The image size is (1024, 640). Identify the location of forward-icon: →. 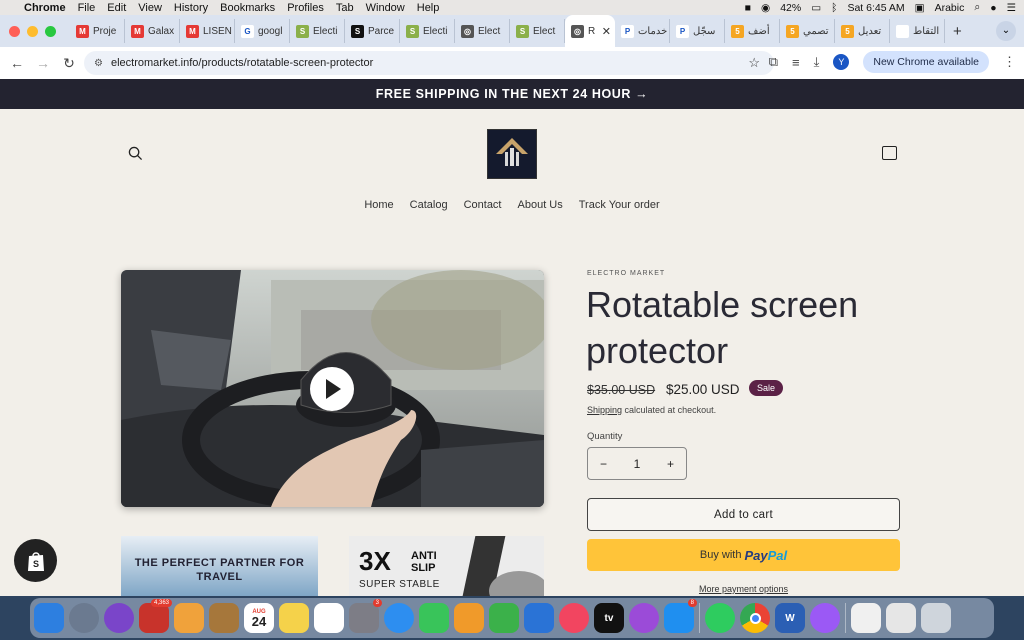
(43, 63).